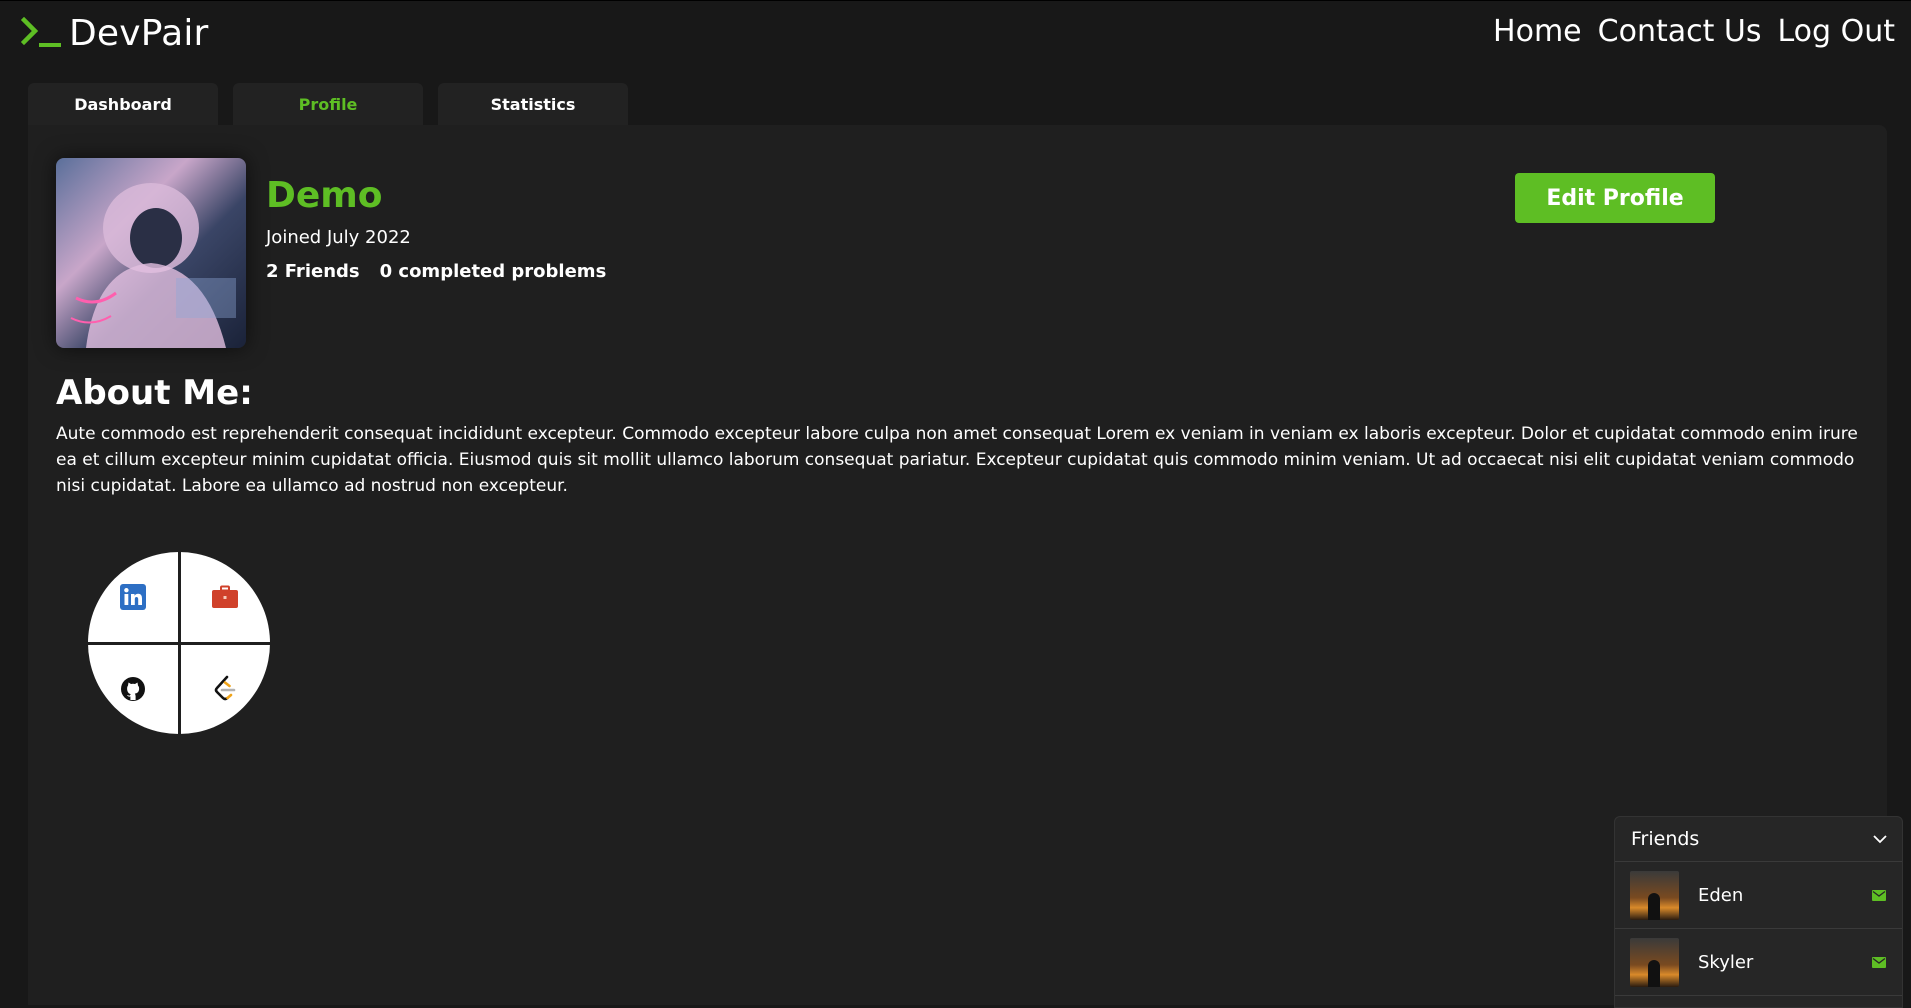 The width and height of the screenshot is (1911, 1008). I want to click on portfolio-icon, so click(225, 596).